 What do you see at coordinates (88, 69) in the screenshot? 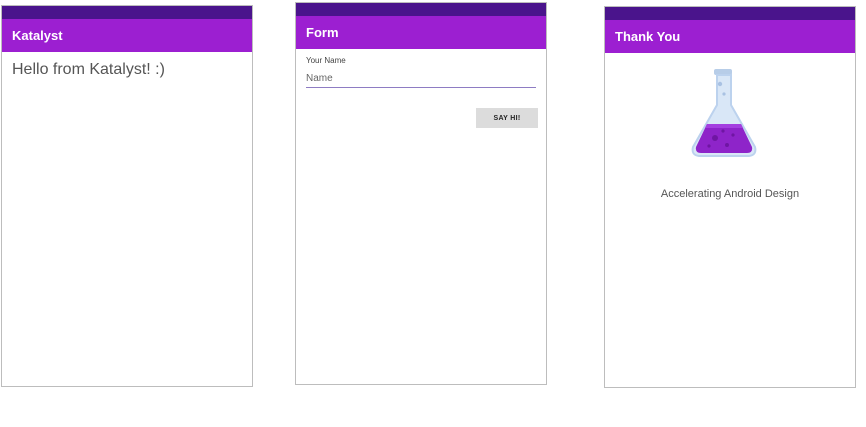
I see `hello-message: Hello from Katalyst! :)` at bounding box center [88, 69].